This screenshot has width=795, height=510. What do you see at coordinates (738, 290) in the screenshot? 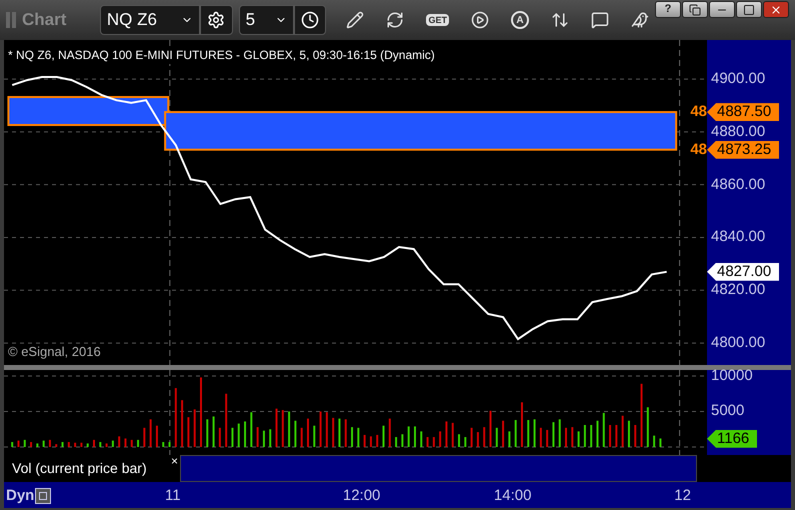
I see `axis-label: 4820.00` at bounding box center [738, 290].